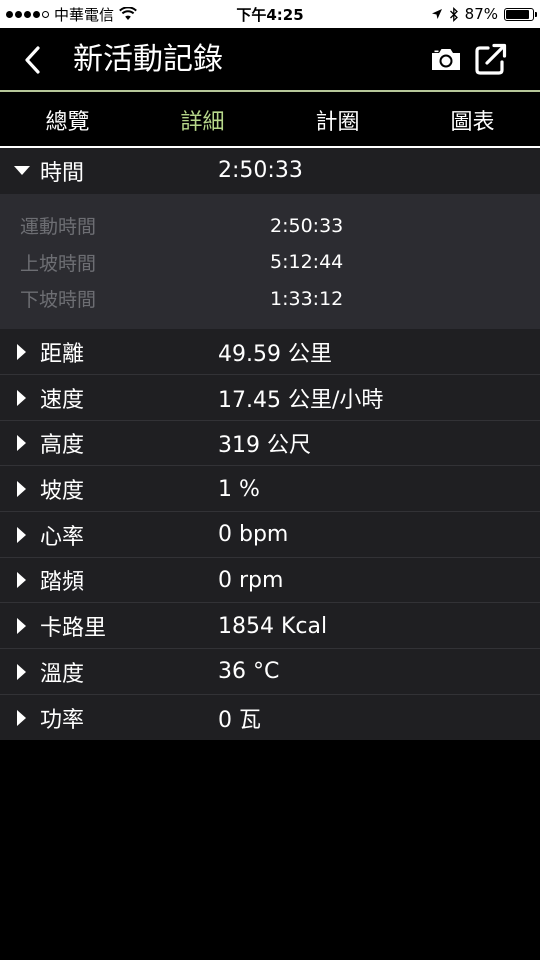 The image size is (540, 960). What do you see at coordinates (148, 59) in the screenshot?
I see `page-title: 新活動記錄` at bounding box center [148, 59].